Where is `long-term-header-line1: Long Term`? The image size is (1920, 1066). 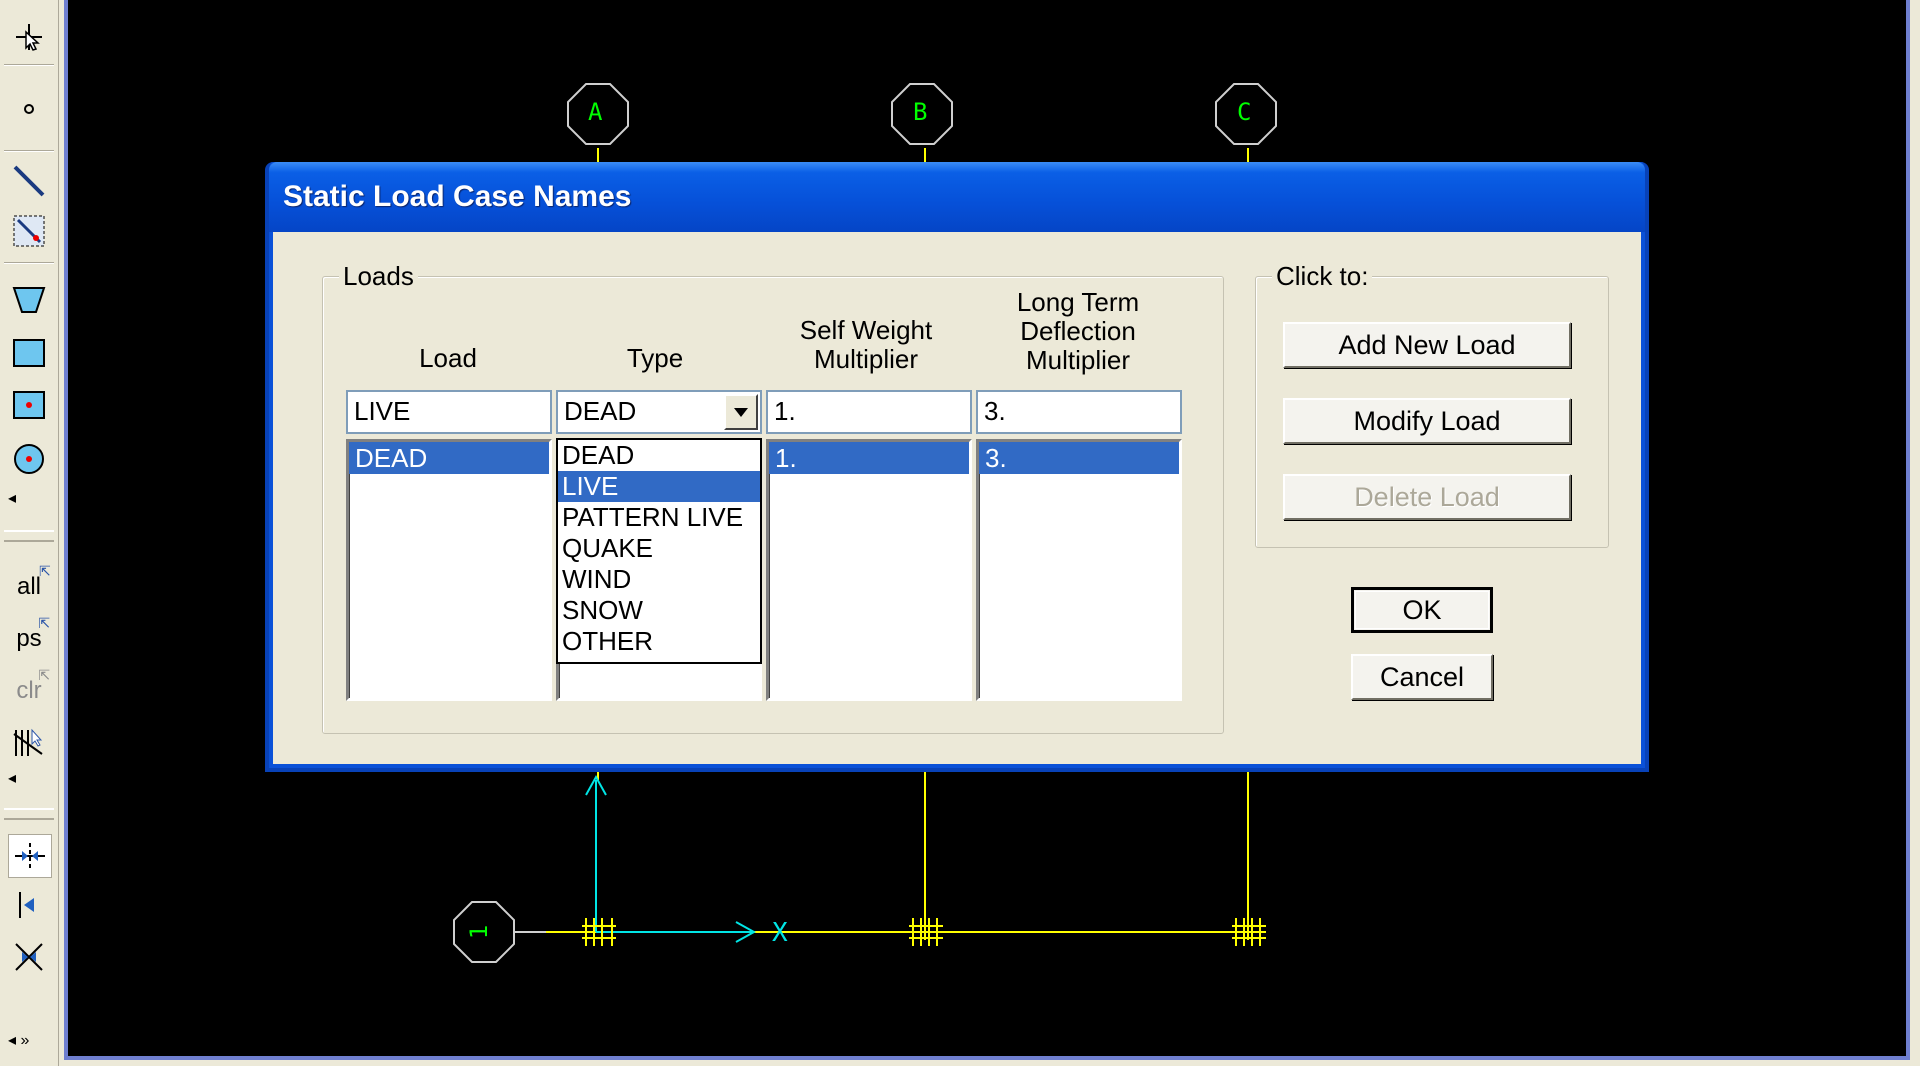
long-term-header-line1: Long Term is located at coordinates (1078, 302).